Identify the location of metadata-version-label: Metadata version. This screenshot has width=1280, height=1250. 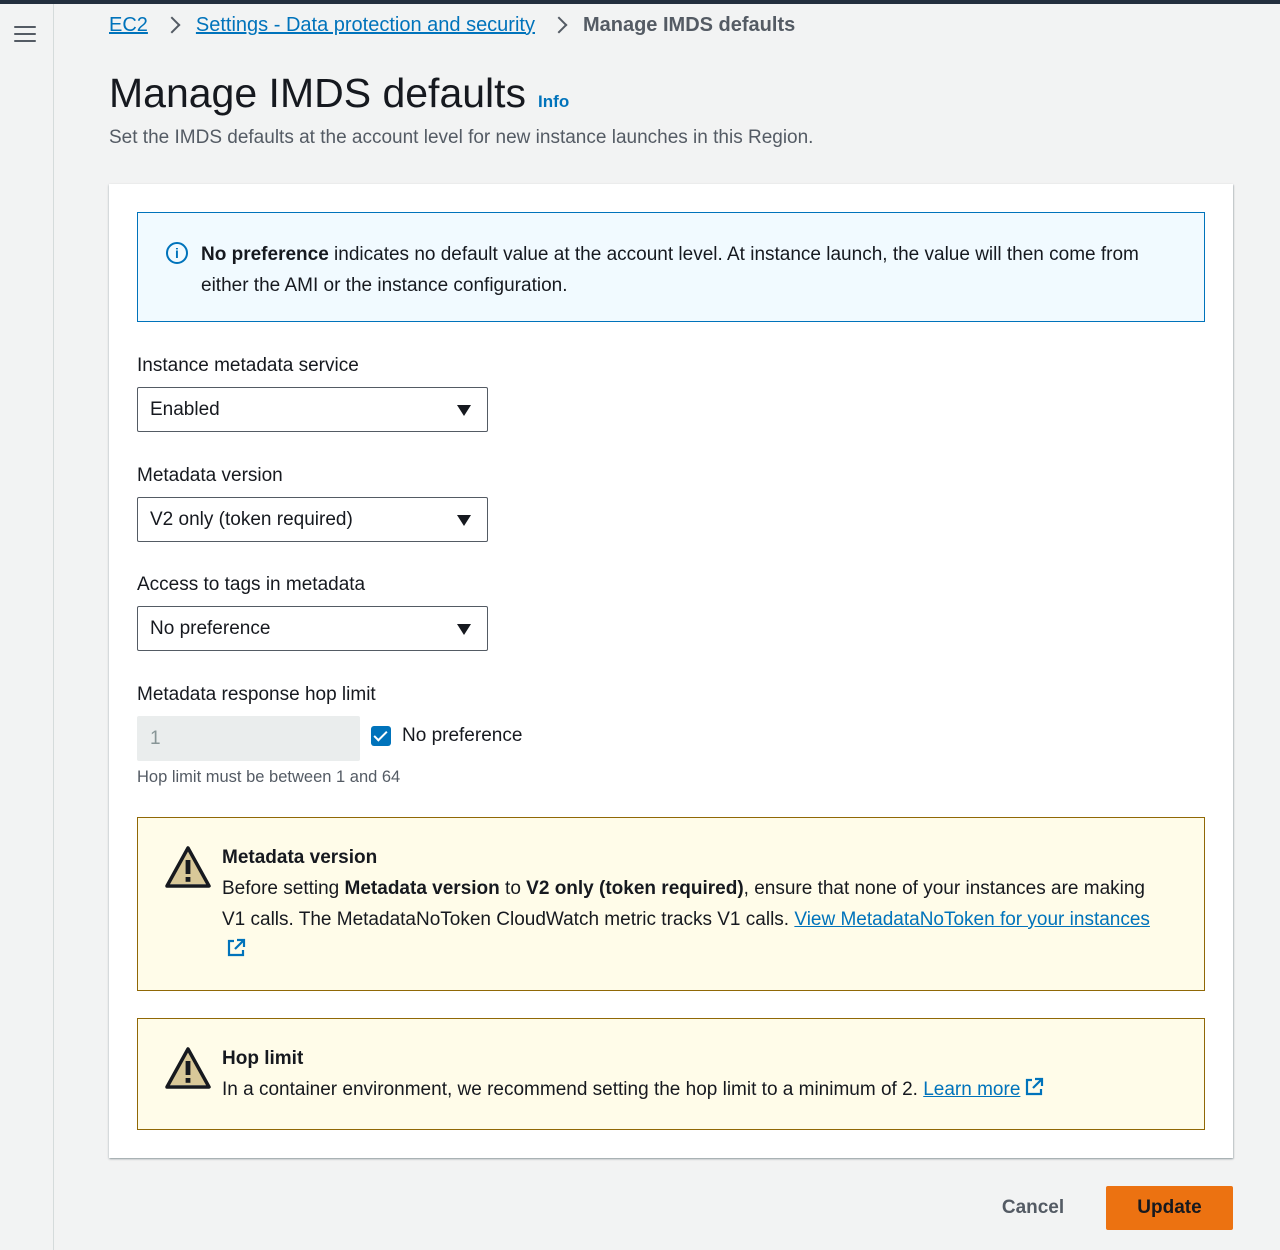
(210, 475).